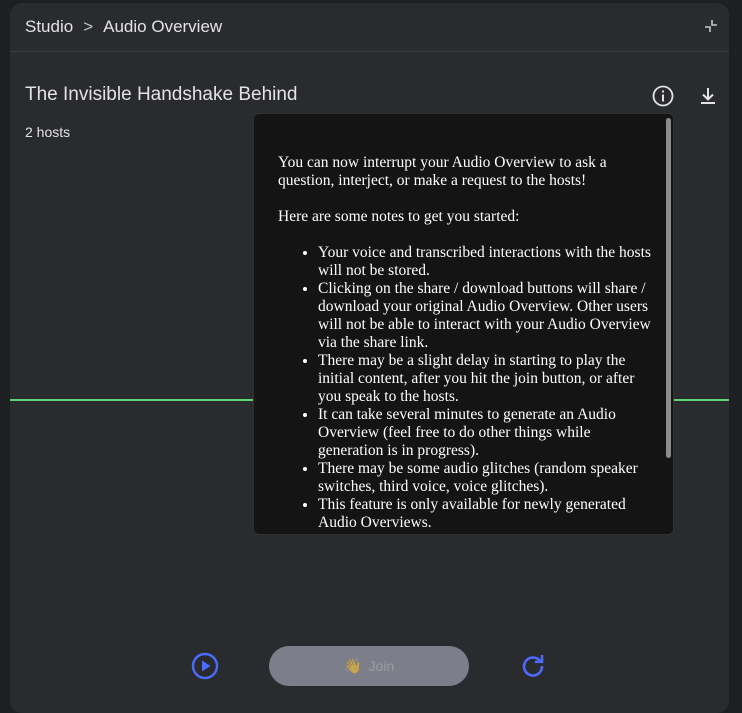  What do you see at coordinates (49, 27) in the screenshot?
I see `breadcrumb-studio: Studio` at bounding box center [49, 27].